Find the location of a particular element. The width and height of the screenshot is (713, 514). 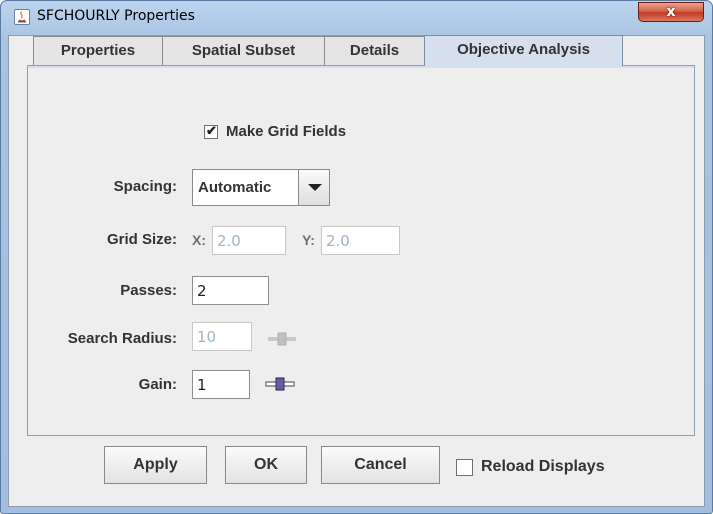

grid-size-x-field: 2.0 is located at coordinates (249, 240).